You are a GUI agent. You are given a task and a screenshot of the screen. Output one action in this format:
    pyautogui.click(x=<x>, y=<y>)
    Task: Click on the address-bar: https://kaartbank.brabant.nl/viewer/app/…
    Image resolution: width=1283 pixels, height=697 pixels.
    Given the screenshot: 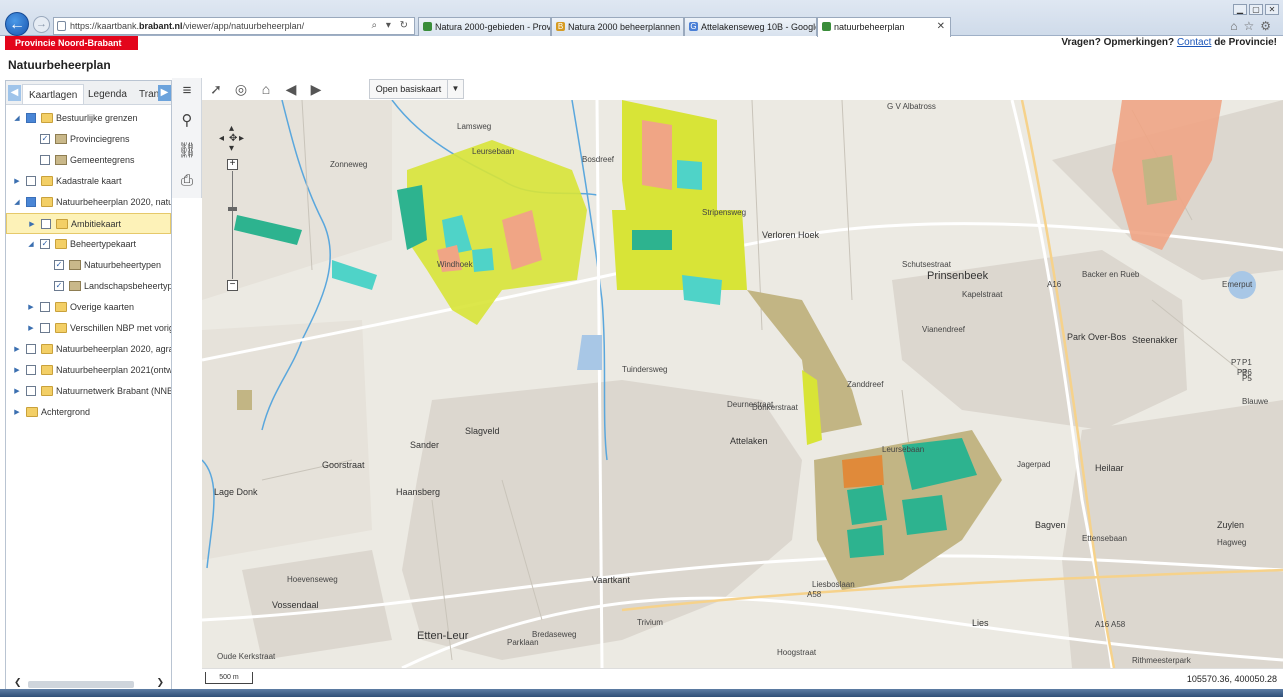 What is the action you would take?
    pyautogui.click(x=234, y=26)
    